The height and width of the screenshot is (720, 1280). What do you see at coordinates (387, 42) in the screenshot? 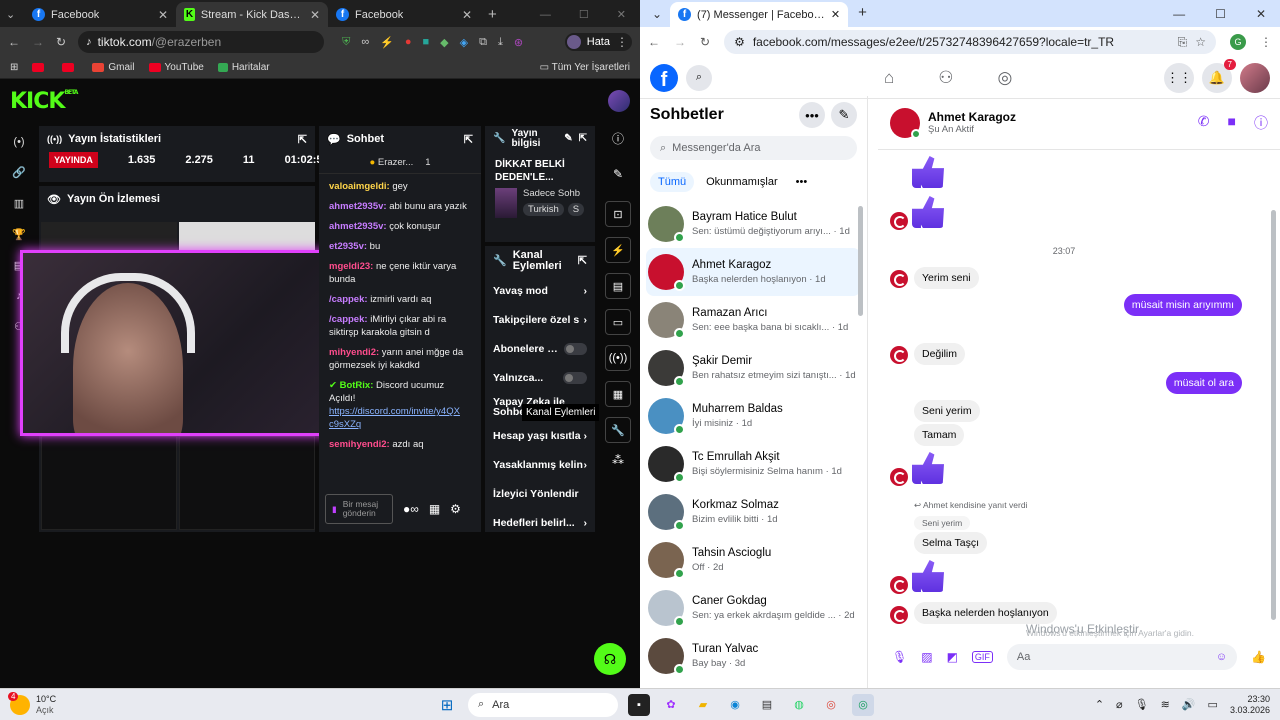
I see `bolt-icon: ⚡` at bounding box center [387, 42].